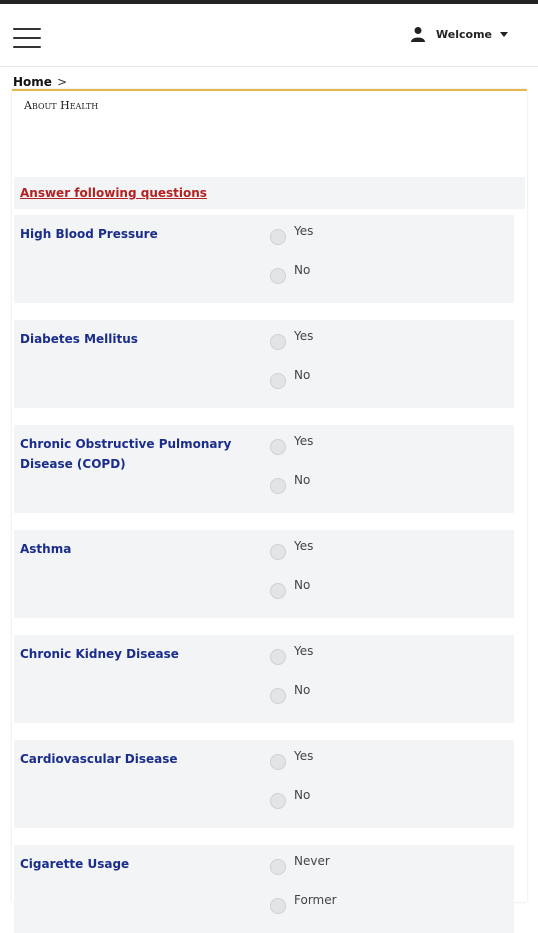 This screenshot has width=538, height=933. Describe the element at coordinates (61, 105) in the screenshot. I see `panel-title: About Health` at that location.